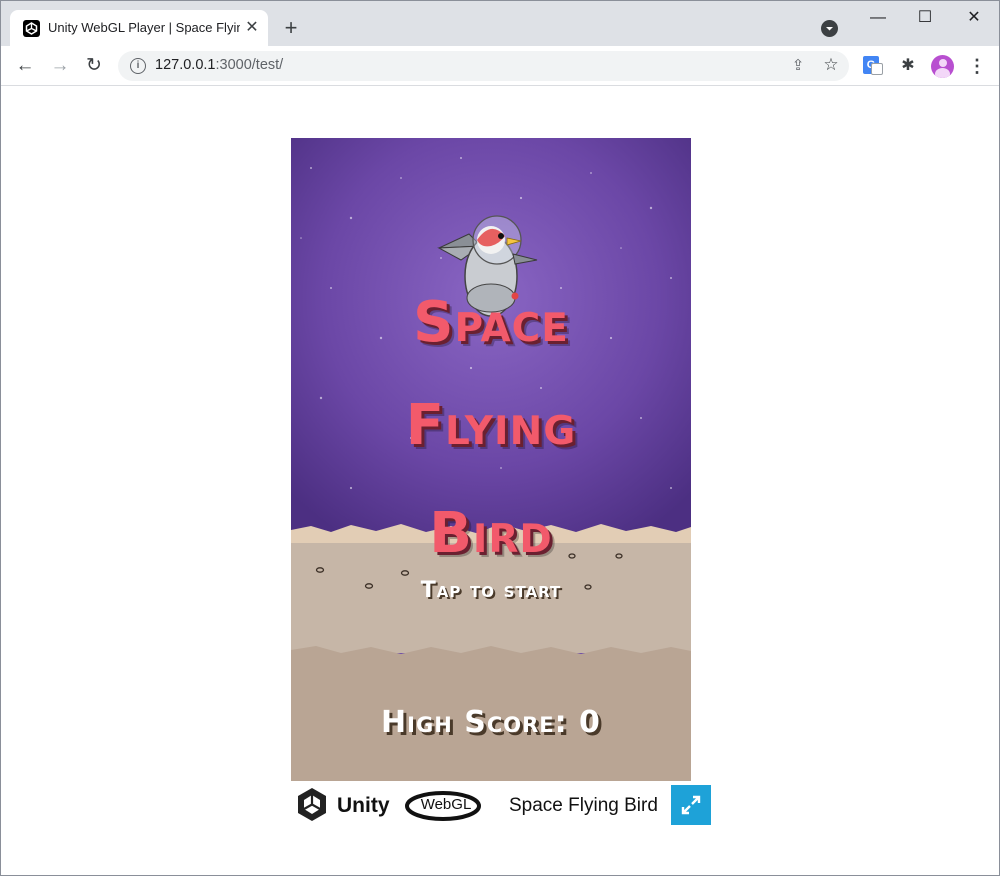 The image size is (1000, 876). Describe the element at coordinates (291, 28) in the screenshot. I see `new-tab-button: +` at that location.